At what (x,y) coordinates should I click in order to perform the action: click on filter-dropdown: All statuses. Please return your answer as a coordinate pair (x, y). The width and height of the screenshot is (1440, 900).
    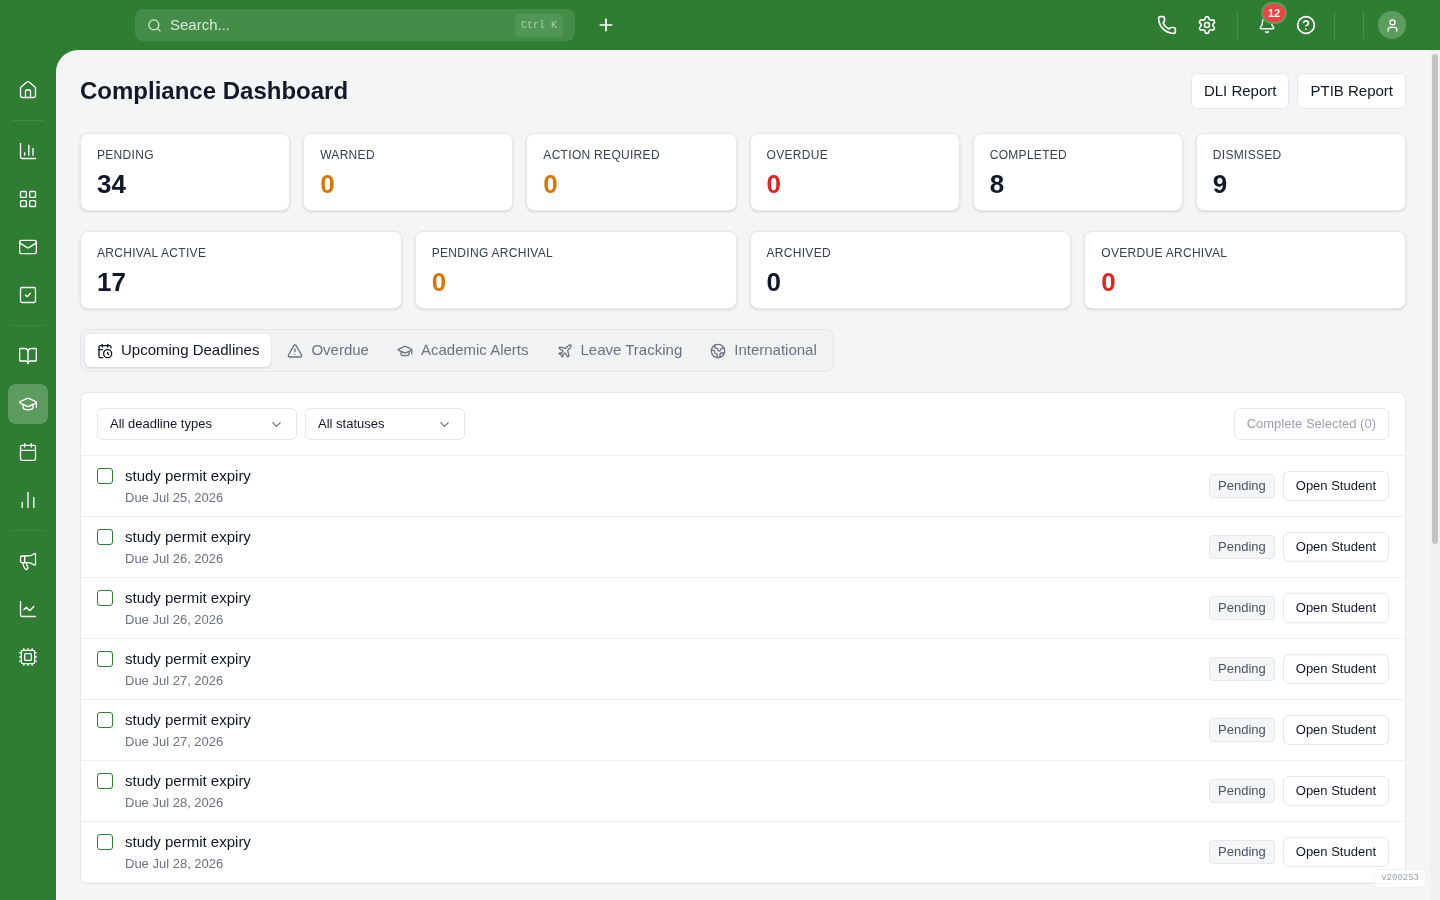
    Looking at the image, I should click on (385, 424).